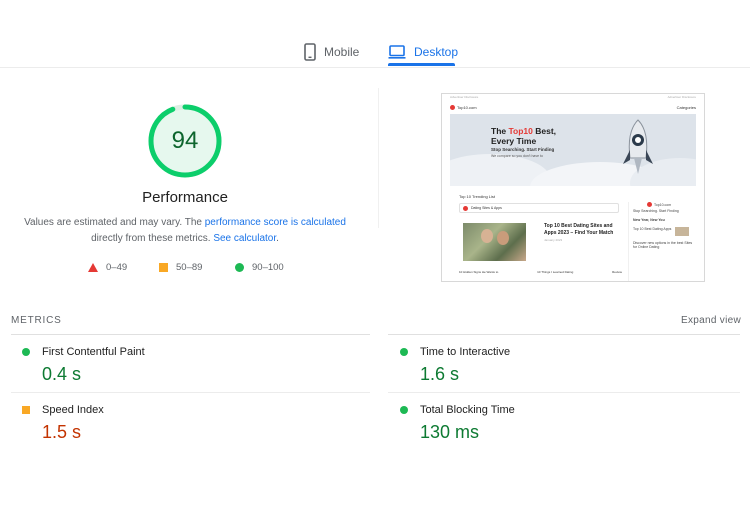 The height and width of the screenshot is (515, 750). I want to click on thumb-logo: Top10.com, so click(463, 107).